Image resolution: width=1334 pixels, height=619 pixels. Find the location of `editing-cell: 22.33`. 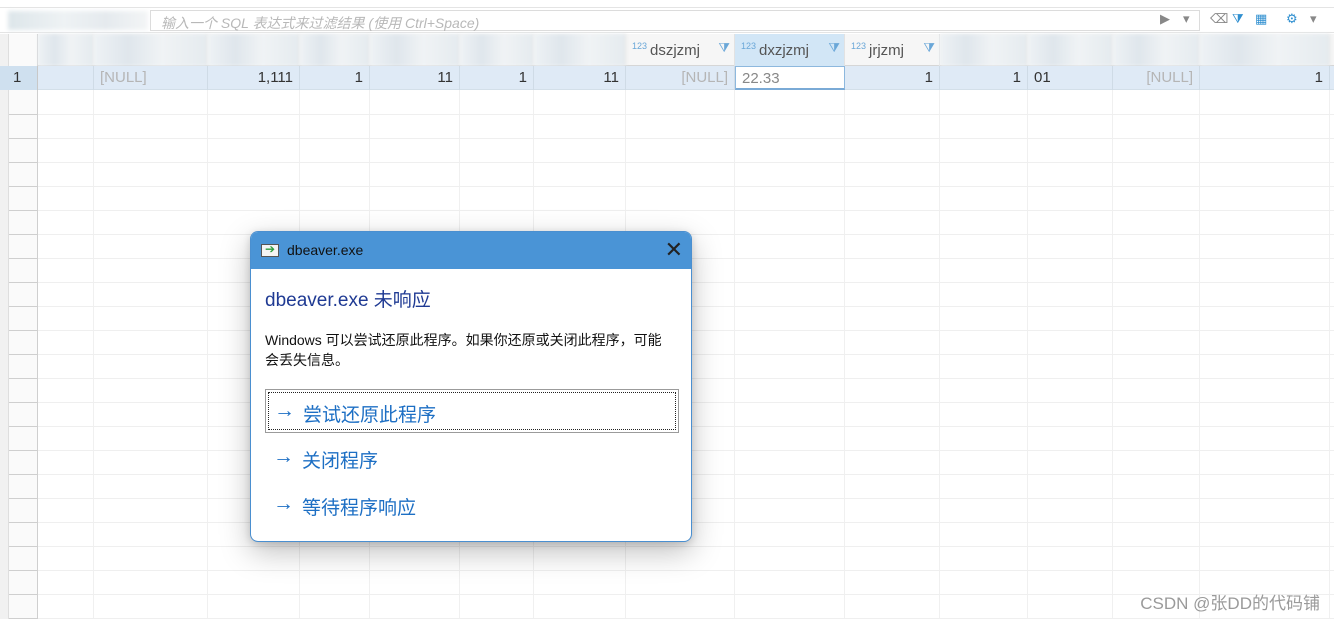

editing-cell: 22.33 is located at coordinates (790, 78).